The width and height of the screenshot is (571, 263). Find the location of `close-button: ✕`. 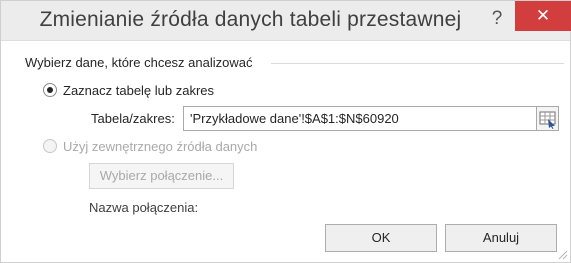

close-button: ✕ is located at coordinates (543, 16).